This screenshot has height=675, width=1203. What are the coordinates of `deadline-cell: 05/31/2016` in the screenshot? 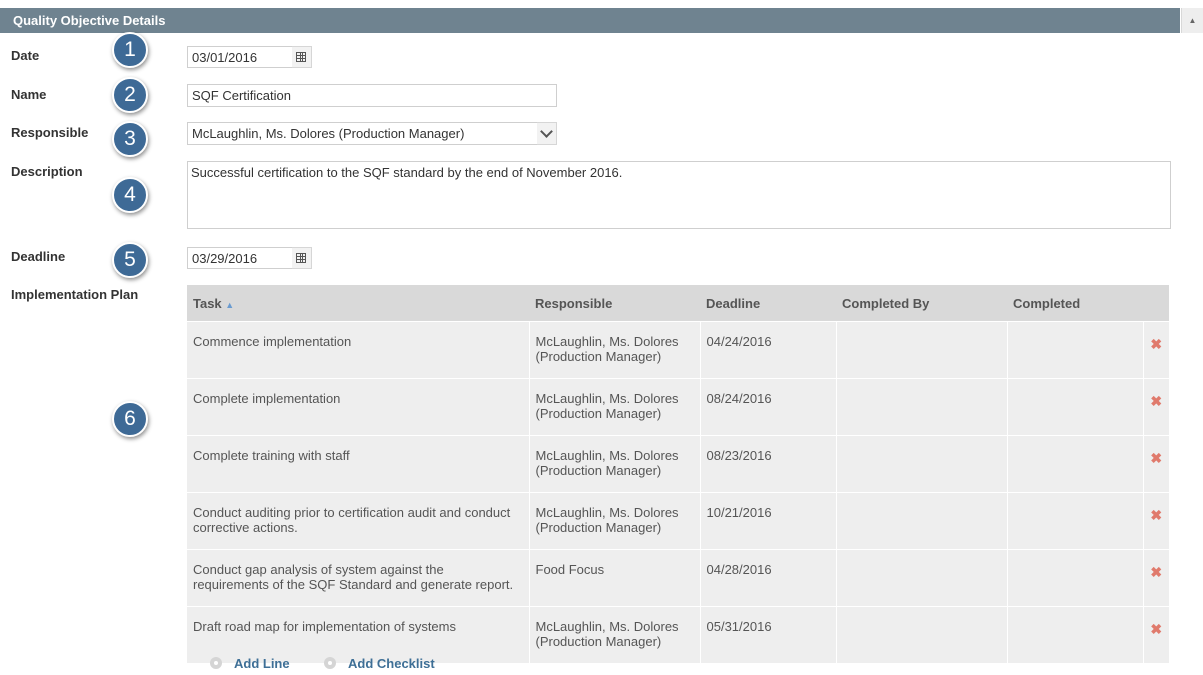 It's located at (768, 634).